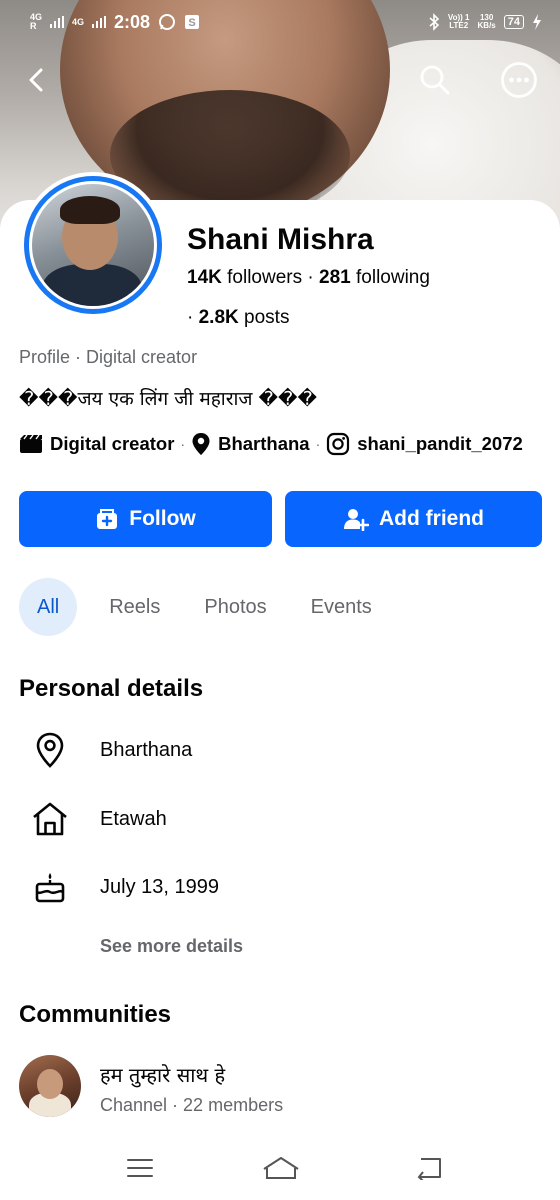 This screenshot has width=560, height=1200. I want to click on community-image, so click(50, 1086).